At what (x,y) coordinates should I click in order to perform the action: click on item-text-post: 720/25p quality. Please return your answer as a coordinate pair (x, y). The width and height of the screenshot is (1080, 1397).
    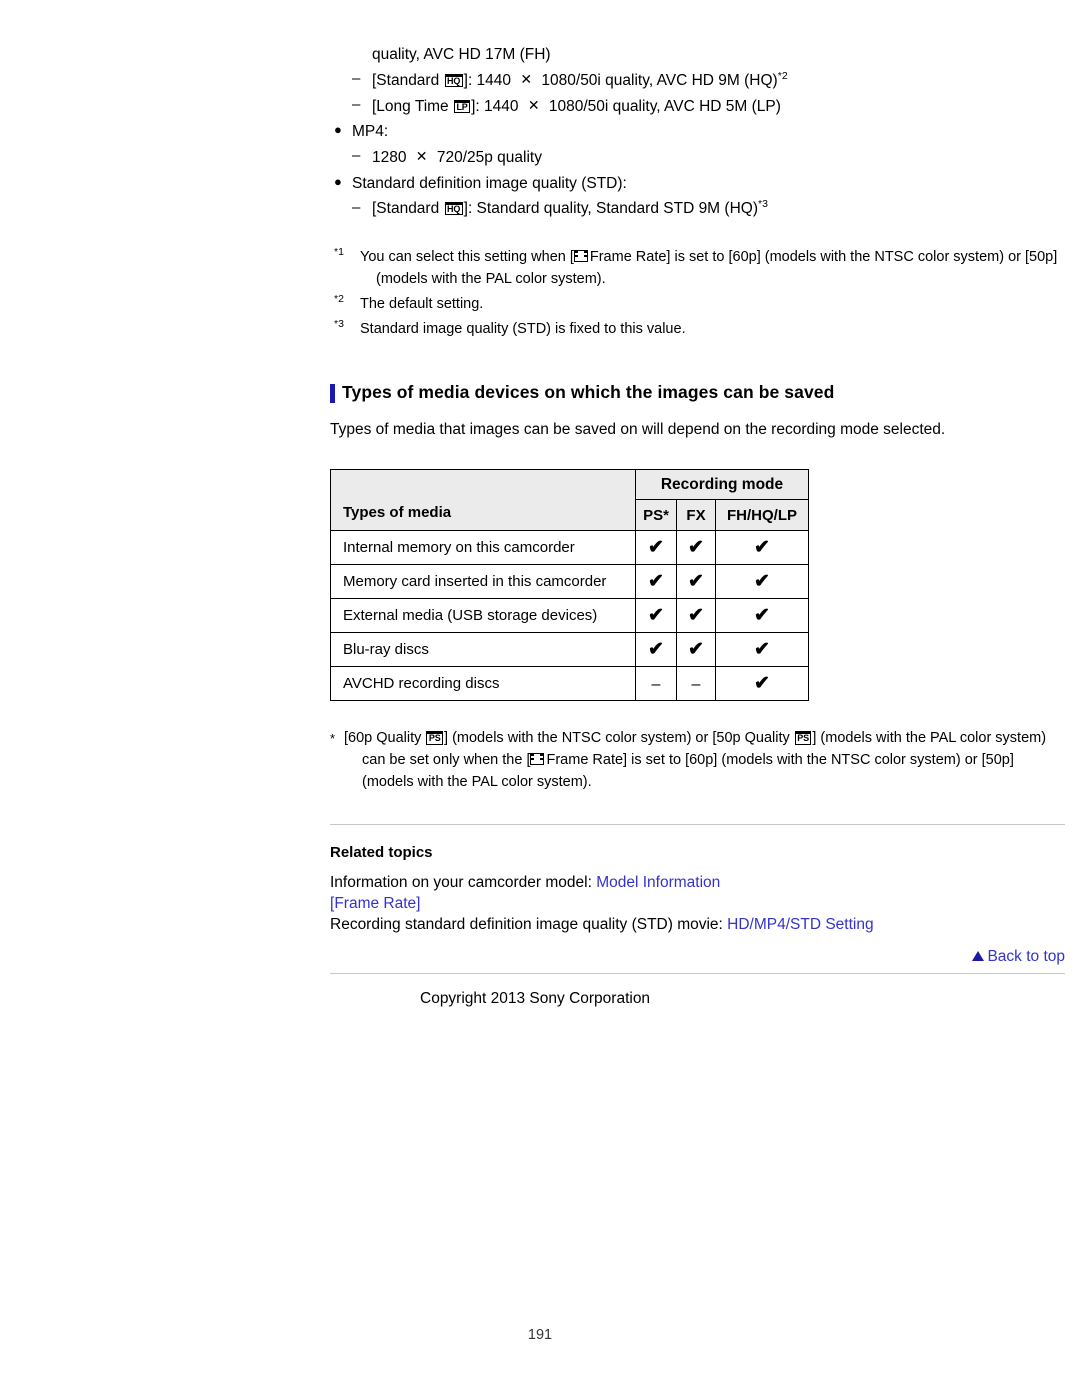
    Looking at the image, I should click on (487, 158).